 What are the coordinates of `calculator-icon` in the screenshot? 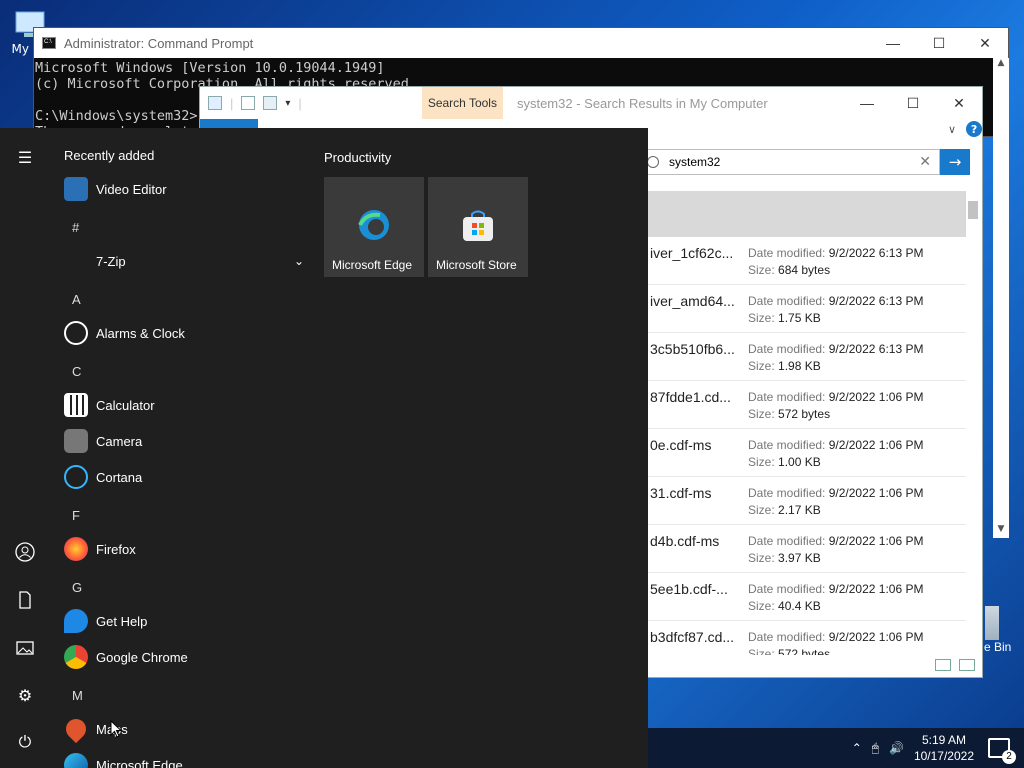 It's located at (76, 405).